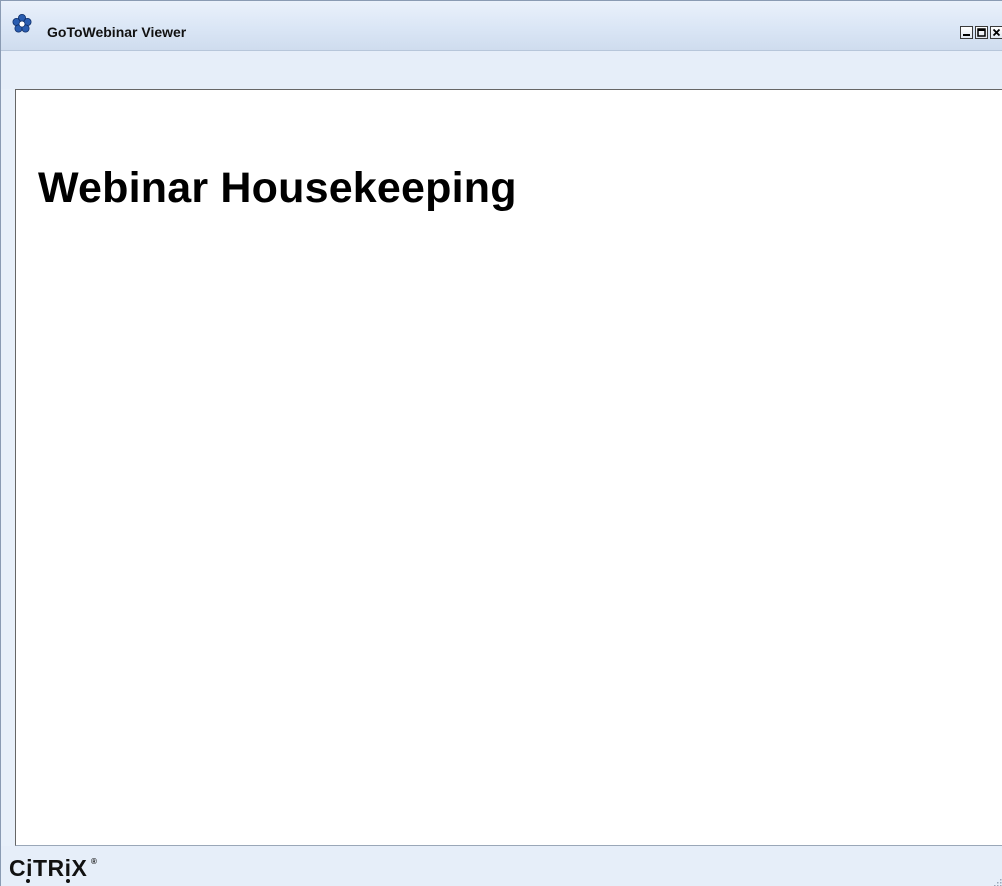 Image resolution: width=1002 pixels, height=886 pixels. What do you see at coordinates (277, 188) in the screenshot?
I see `slide-title: Webinar Housekeeping` at bounding box center [277, 188].